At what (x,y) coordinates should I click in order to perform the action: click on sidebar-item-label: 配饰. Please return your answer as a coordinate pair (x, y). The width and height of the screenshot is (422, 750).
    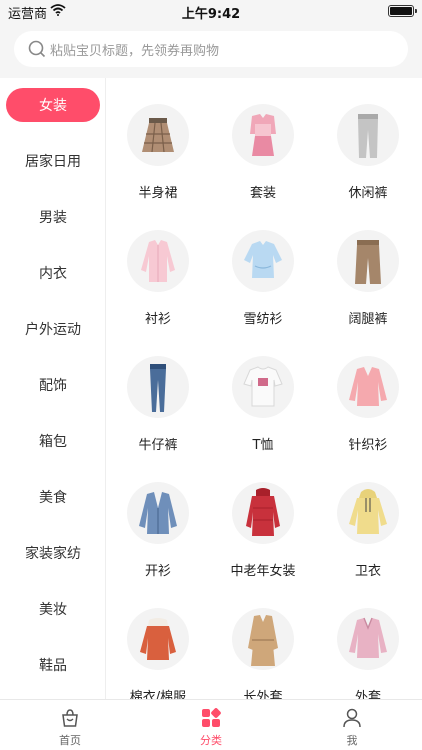
    Looking at the image, I should click on (53, 386).